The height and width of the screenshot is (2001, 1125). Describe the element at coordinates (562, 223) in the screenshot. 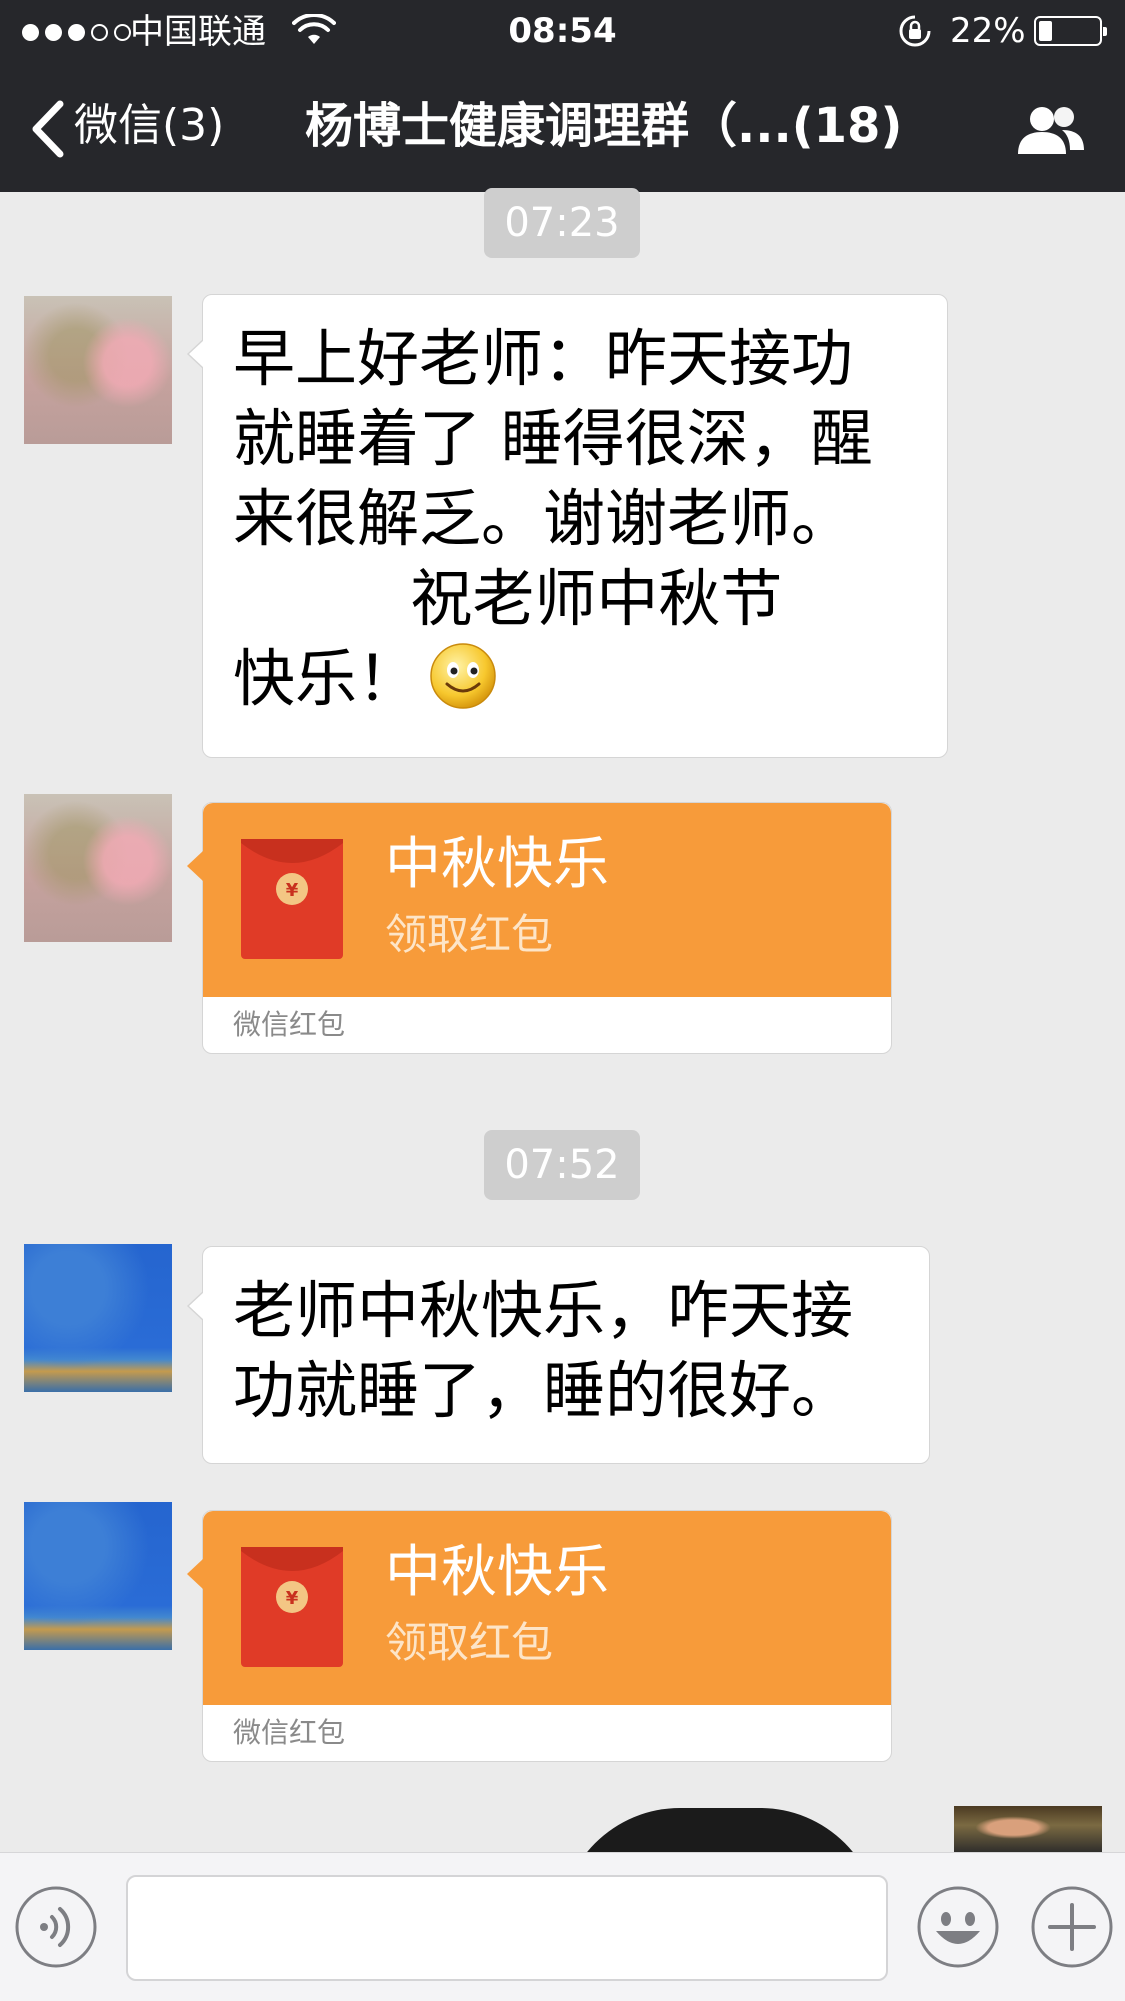

I see `timestamp: 07:23` at that location.